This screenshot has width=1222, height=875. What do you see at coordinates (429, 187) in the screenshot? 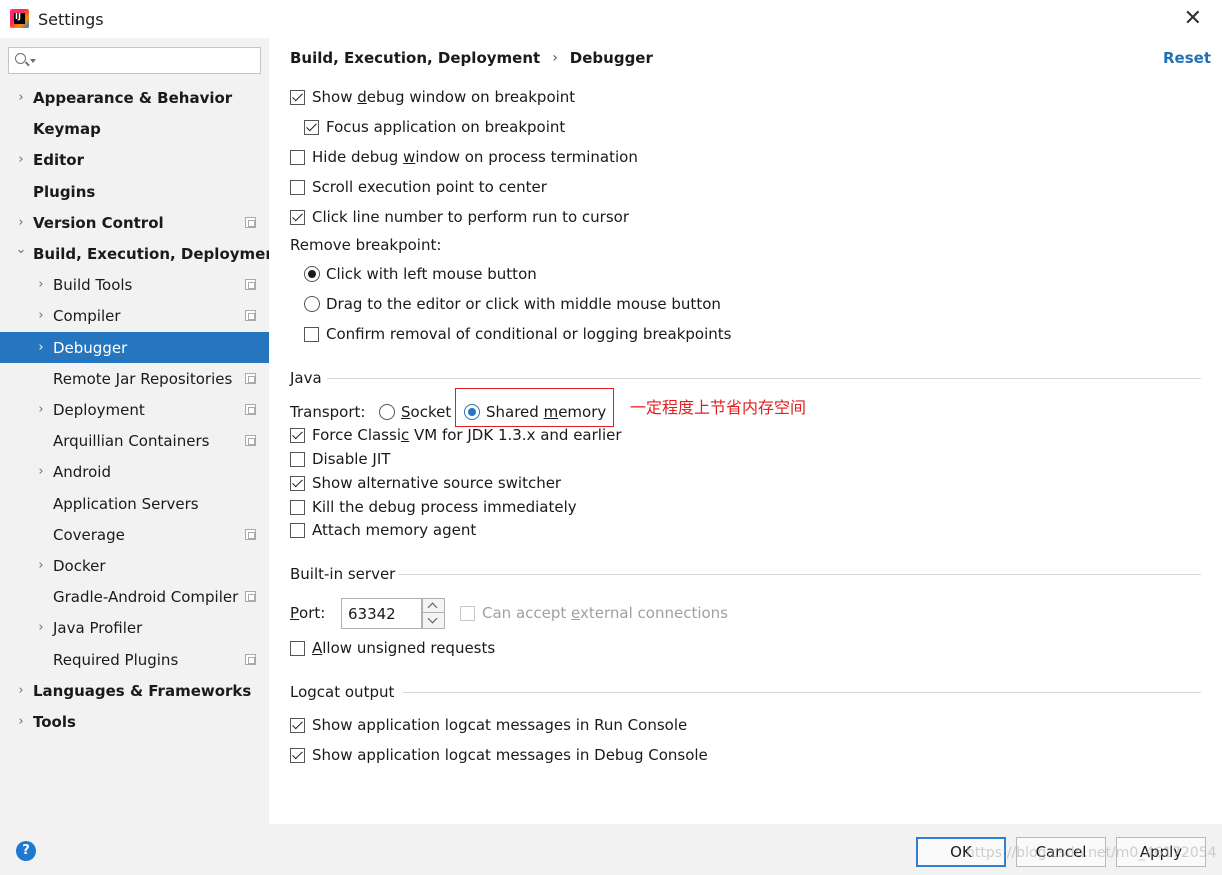
I see `checkbox-label: Scroll execution point to center` at bounding box center [429, 187].